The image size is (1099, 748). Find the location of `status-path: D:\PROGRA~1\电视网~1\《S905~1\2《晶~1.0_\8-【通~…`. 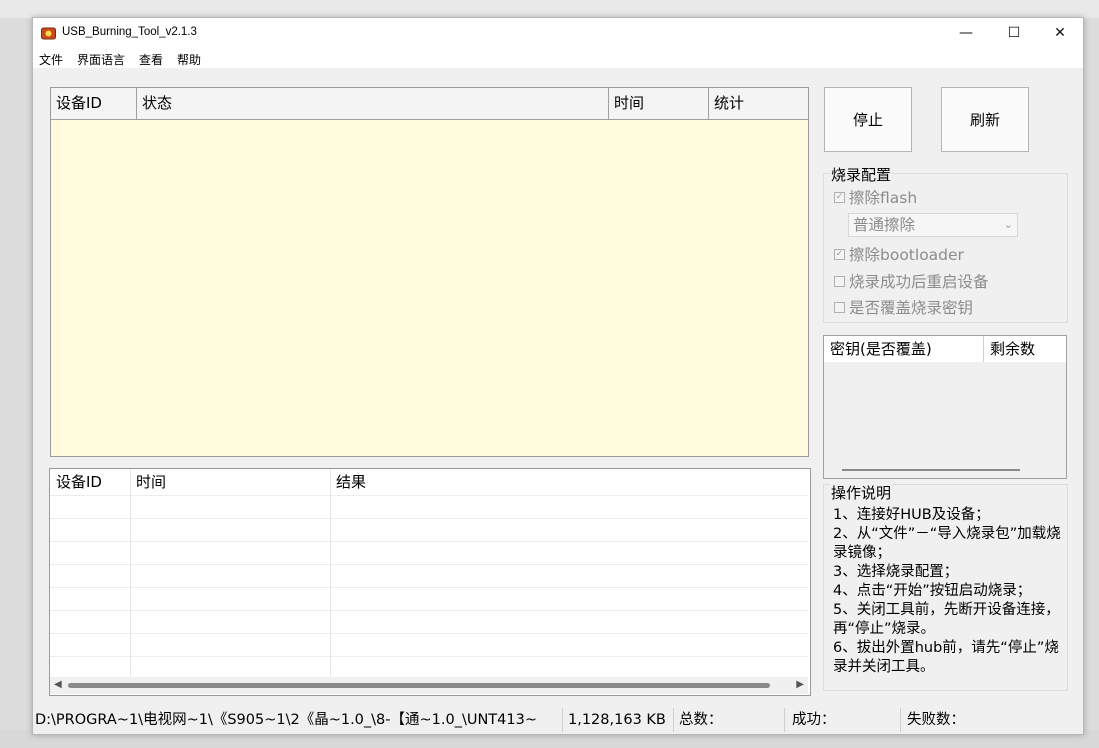

status-path: D:\PROGRA~1\电视网~1\《S905~1\2《晶~1.0_\8-【通~… is located at coordinates (298, 720).